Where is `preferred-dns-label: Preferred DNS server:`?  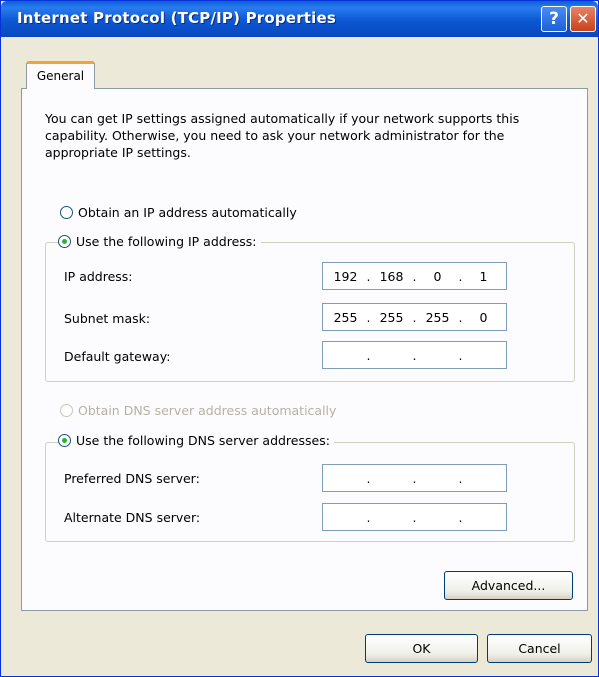
preferred-dns-label: Preferred DNS server: is located at coordinates (132, 478).